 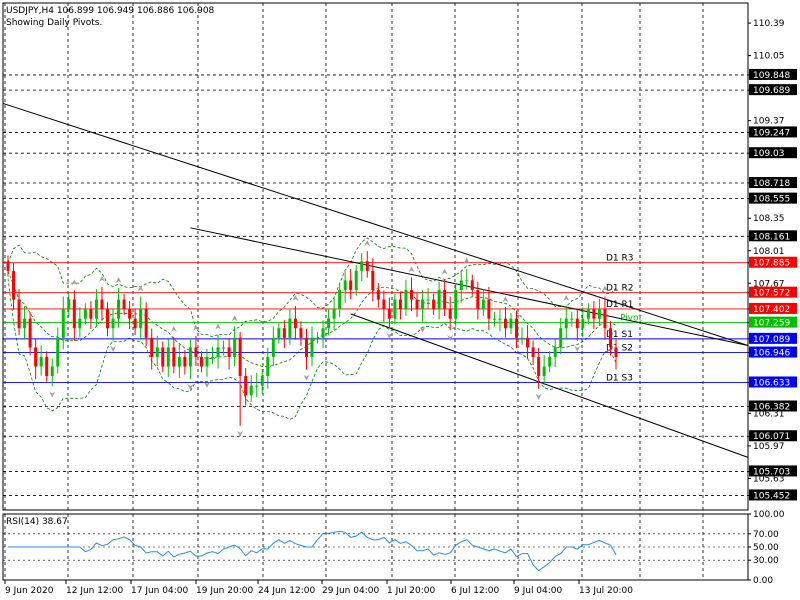 What do you see at coordinates (769, 154) in the screenshot?
I see `price-tick-label: 109.03` at bounding box center [769, 154].